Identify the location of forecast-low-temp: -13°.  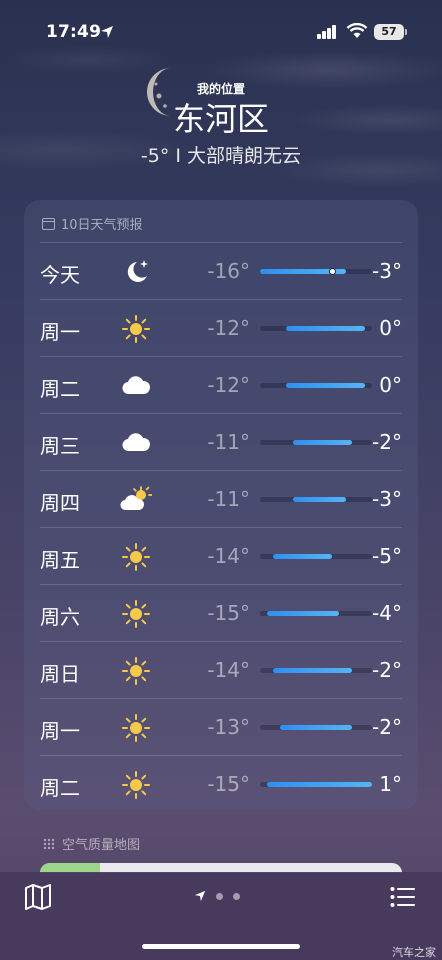
(228, 727).